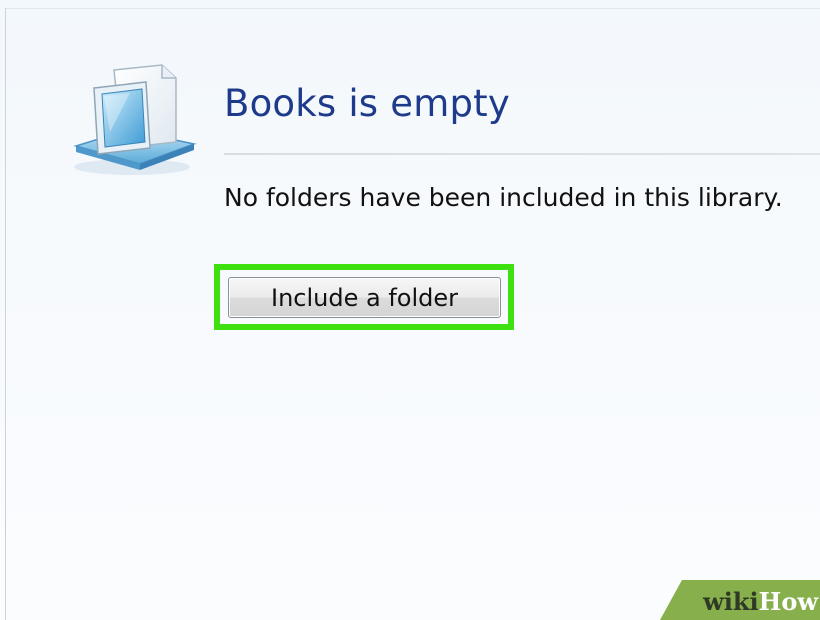 The image size is (820, 620). I want to click on watermark-how: How, so click(788, 601).